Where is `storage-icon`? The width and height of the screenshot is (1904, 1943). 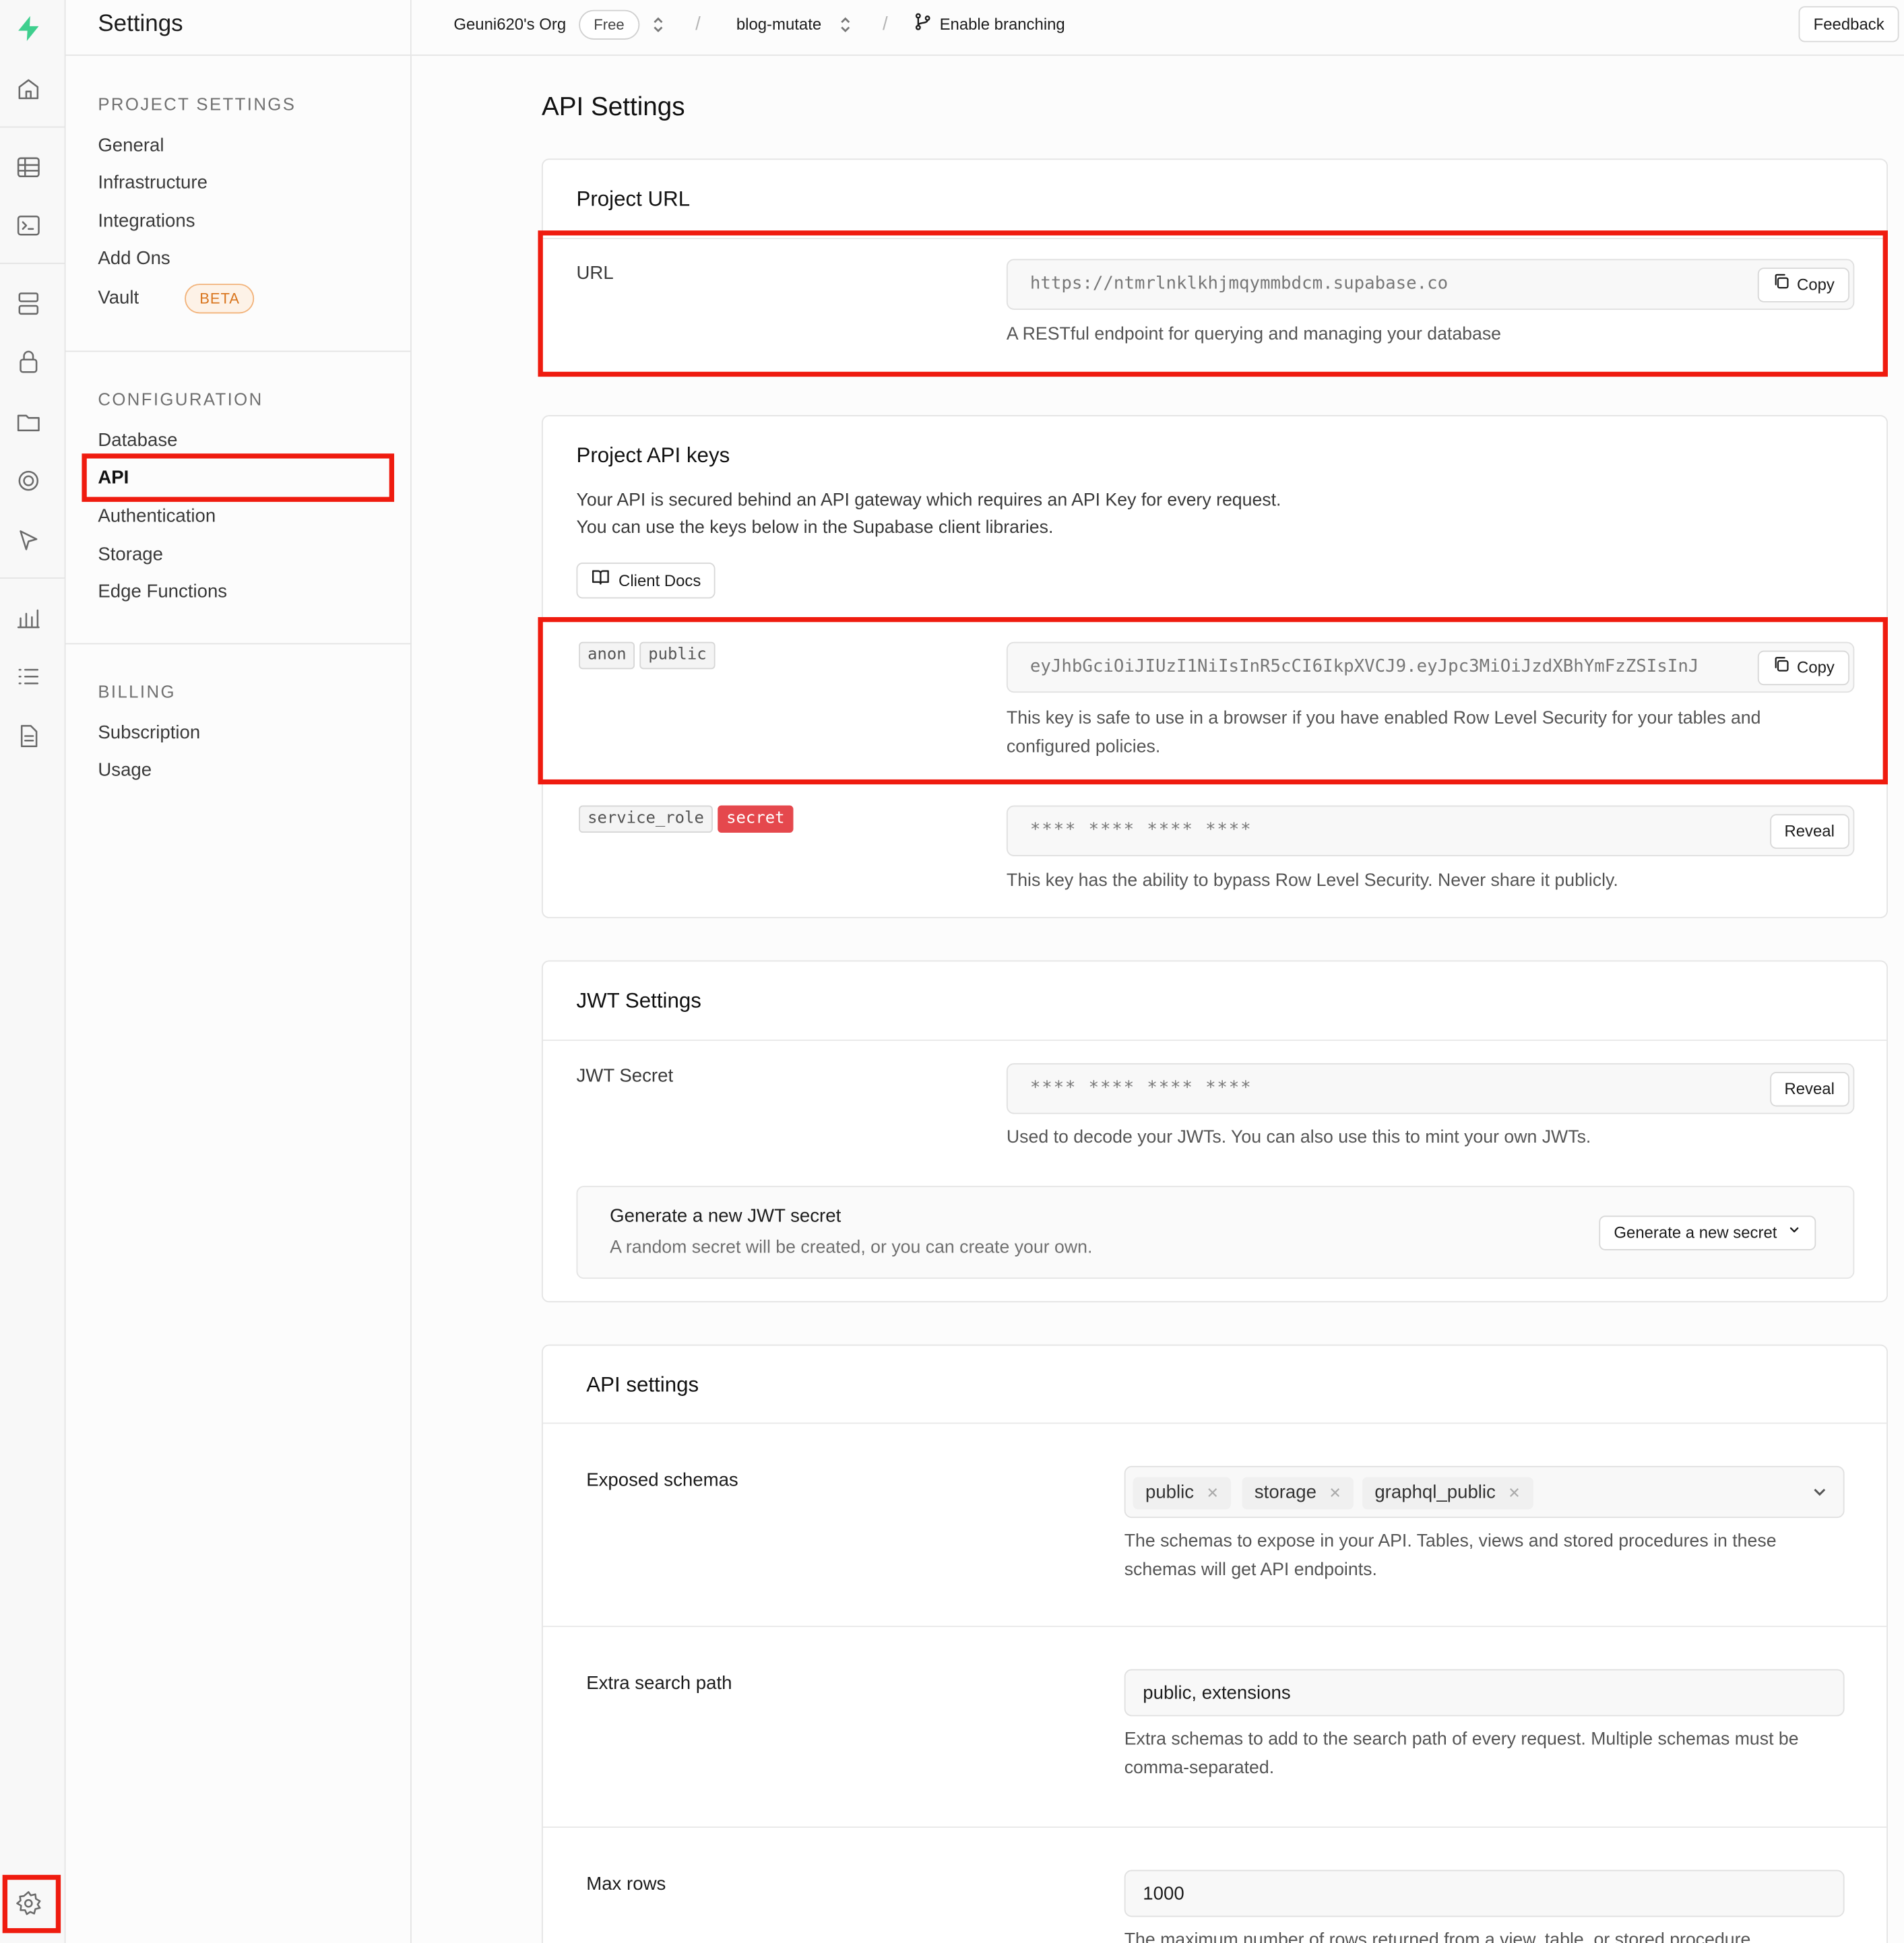
storage-icon is located at coordinates (29, 421).